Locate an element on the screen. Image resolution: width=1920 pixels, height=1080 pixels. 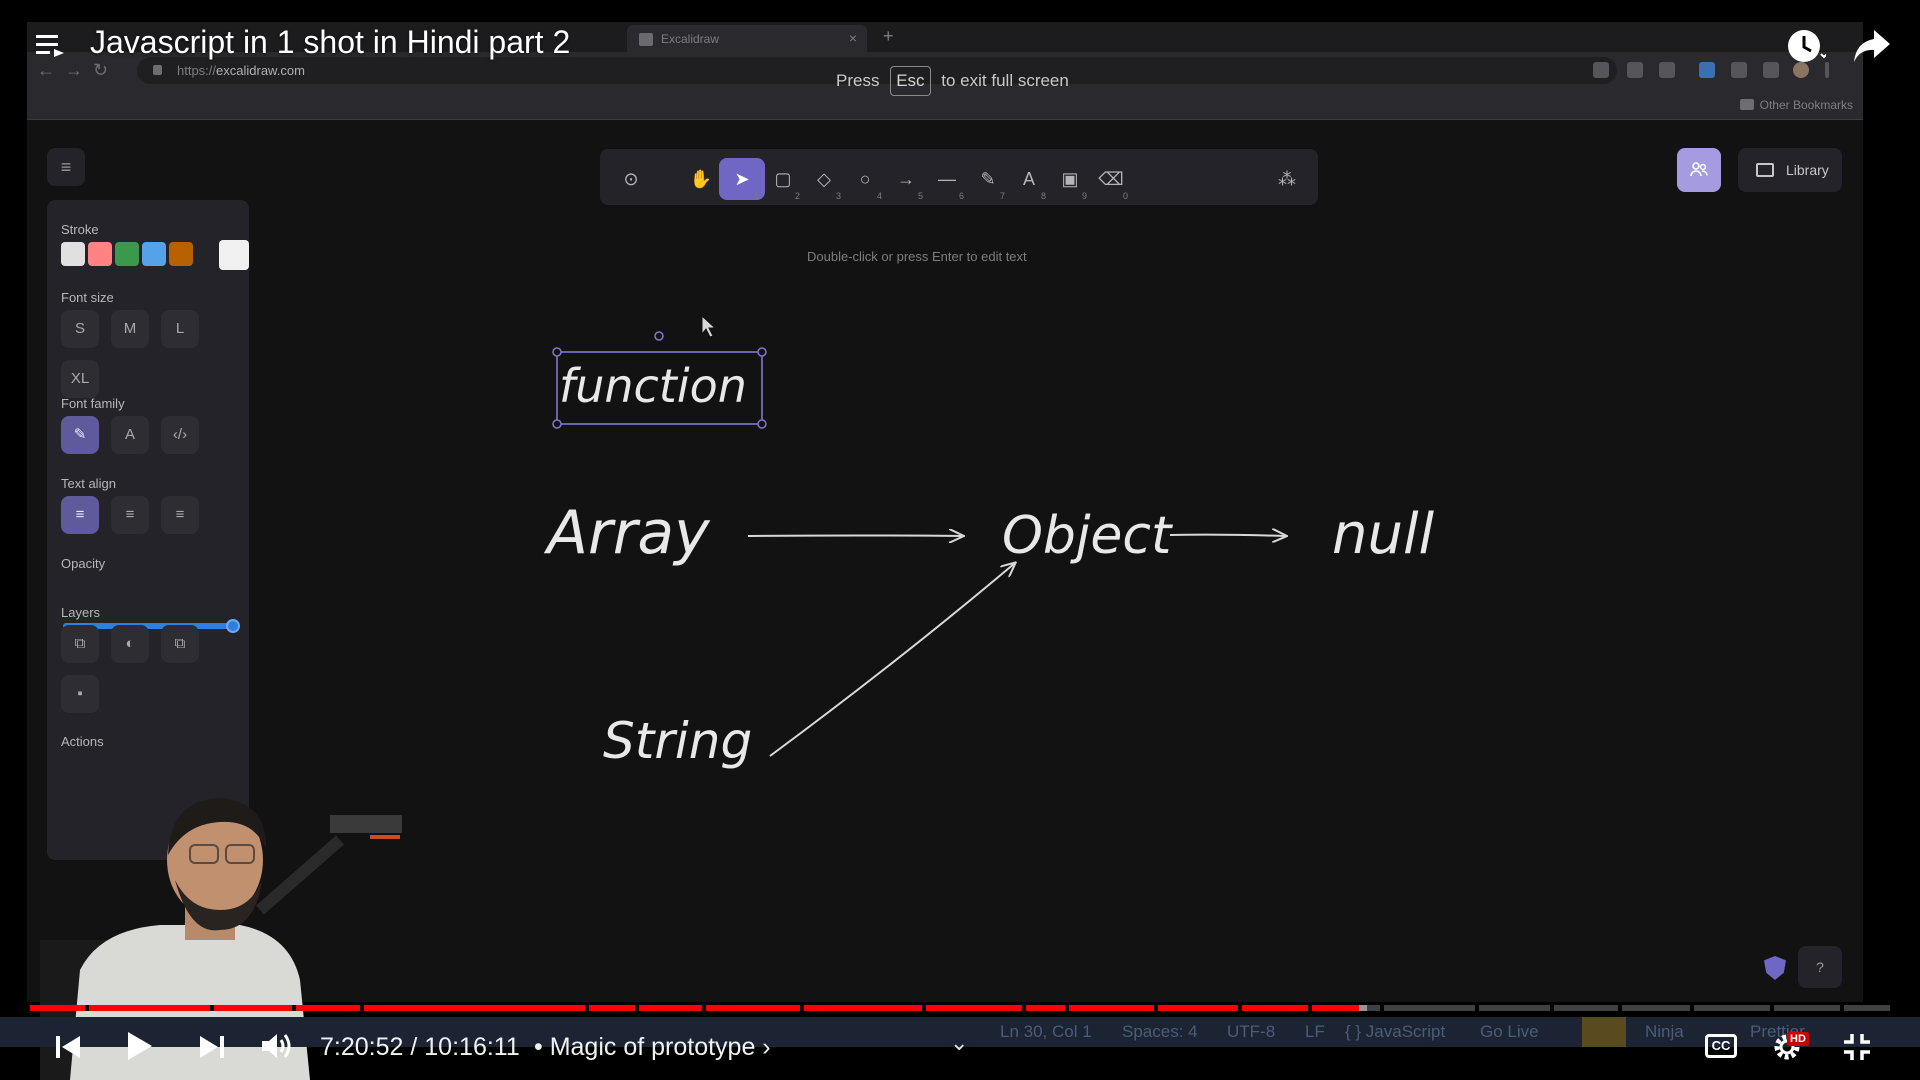
time-display: 7:20:52 / 10:16:11 is located at coordinates (420, 1047).